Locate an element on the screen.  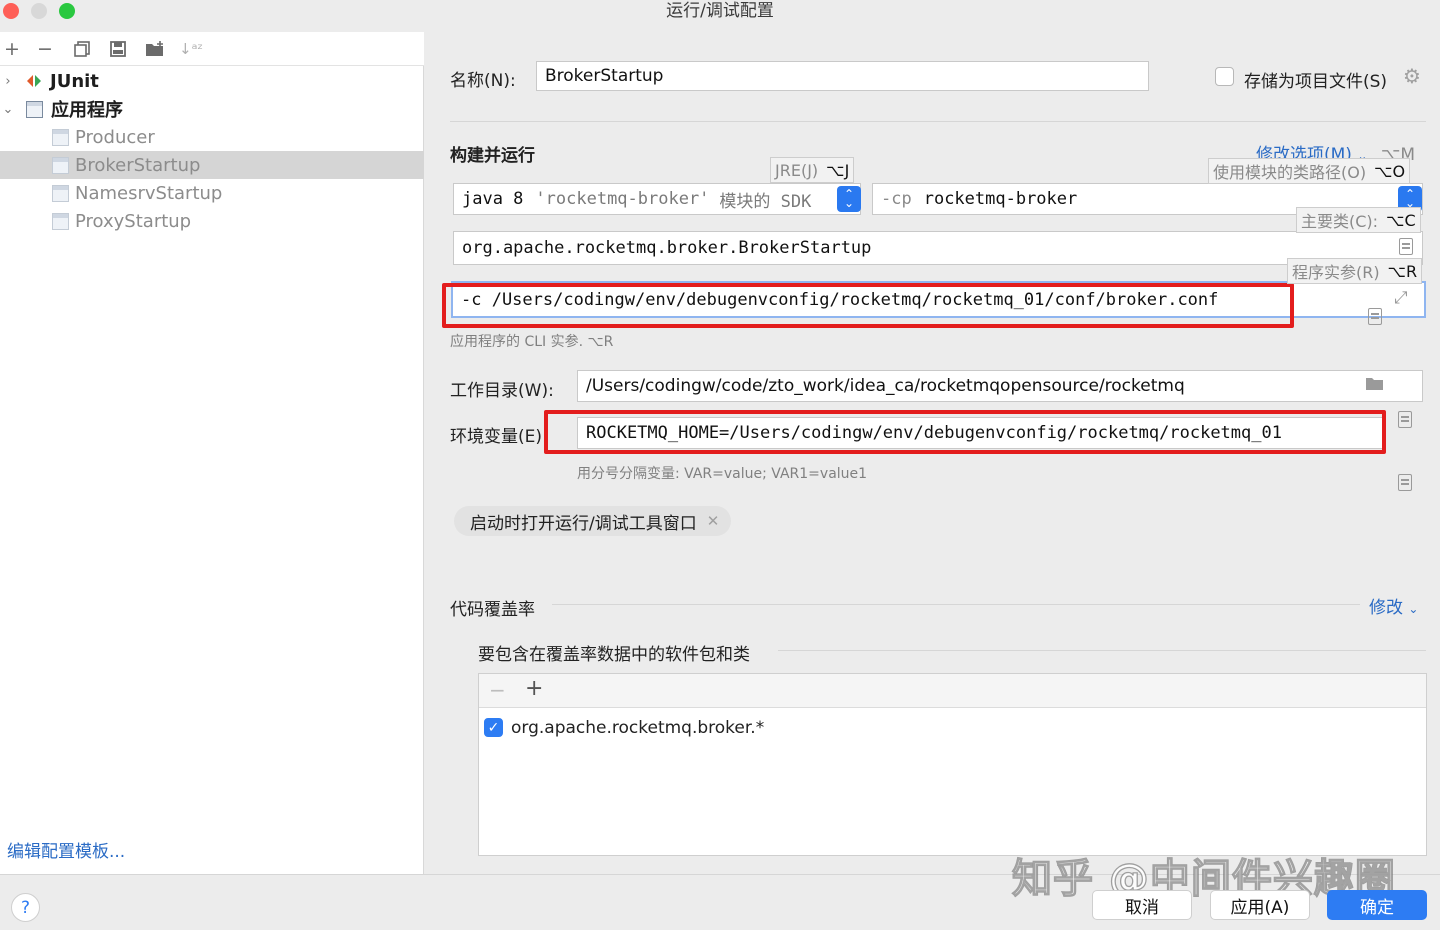
env-label: 环境变量(E): is located at coordinates (499, 437).